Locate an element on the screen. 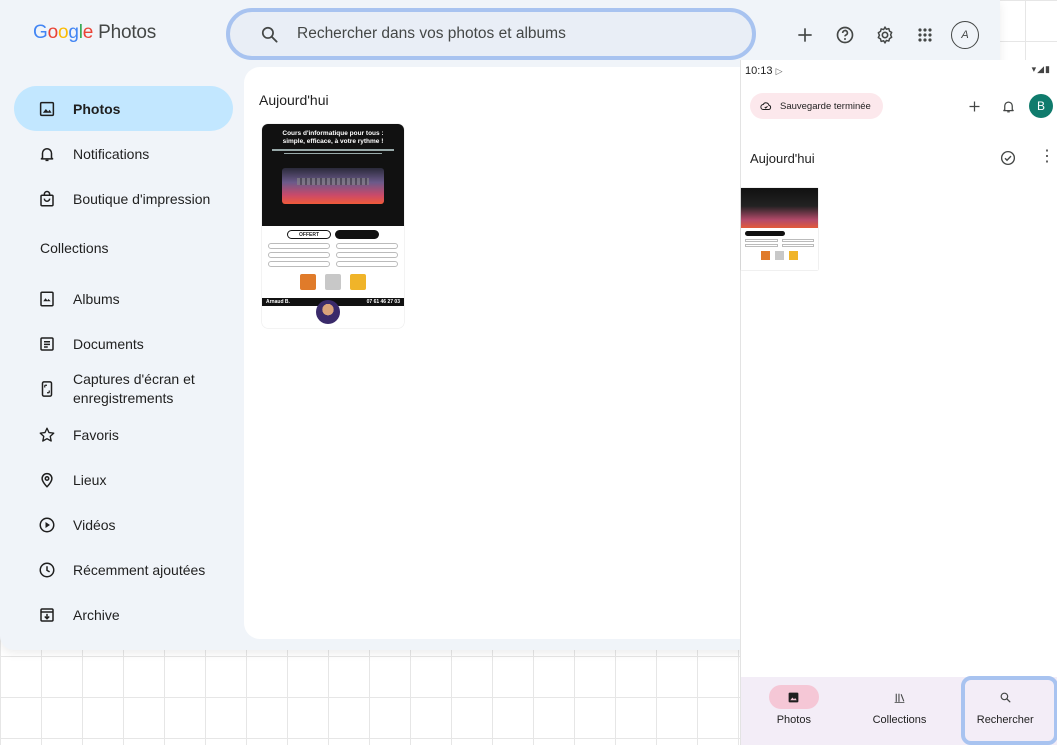 The image size is (1057, 745). logo-product-name: Photos is located at coordinates (127, 32).